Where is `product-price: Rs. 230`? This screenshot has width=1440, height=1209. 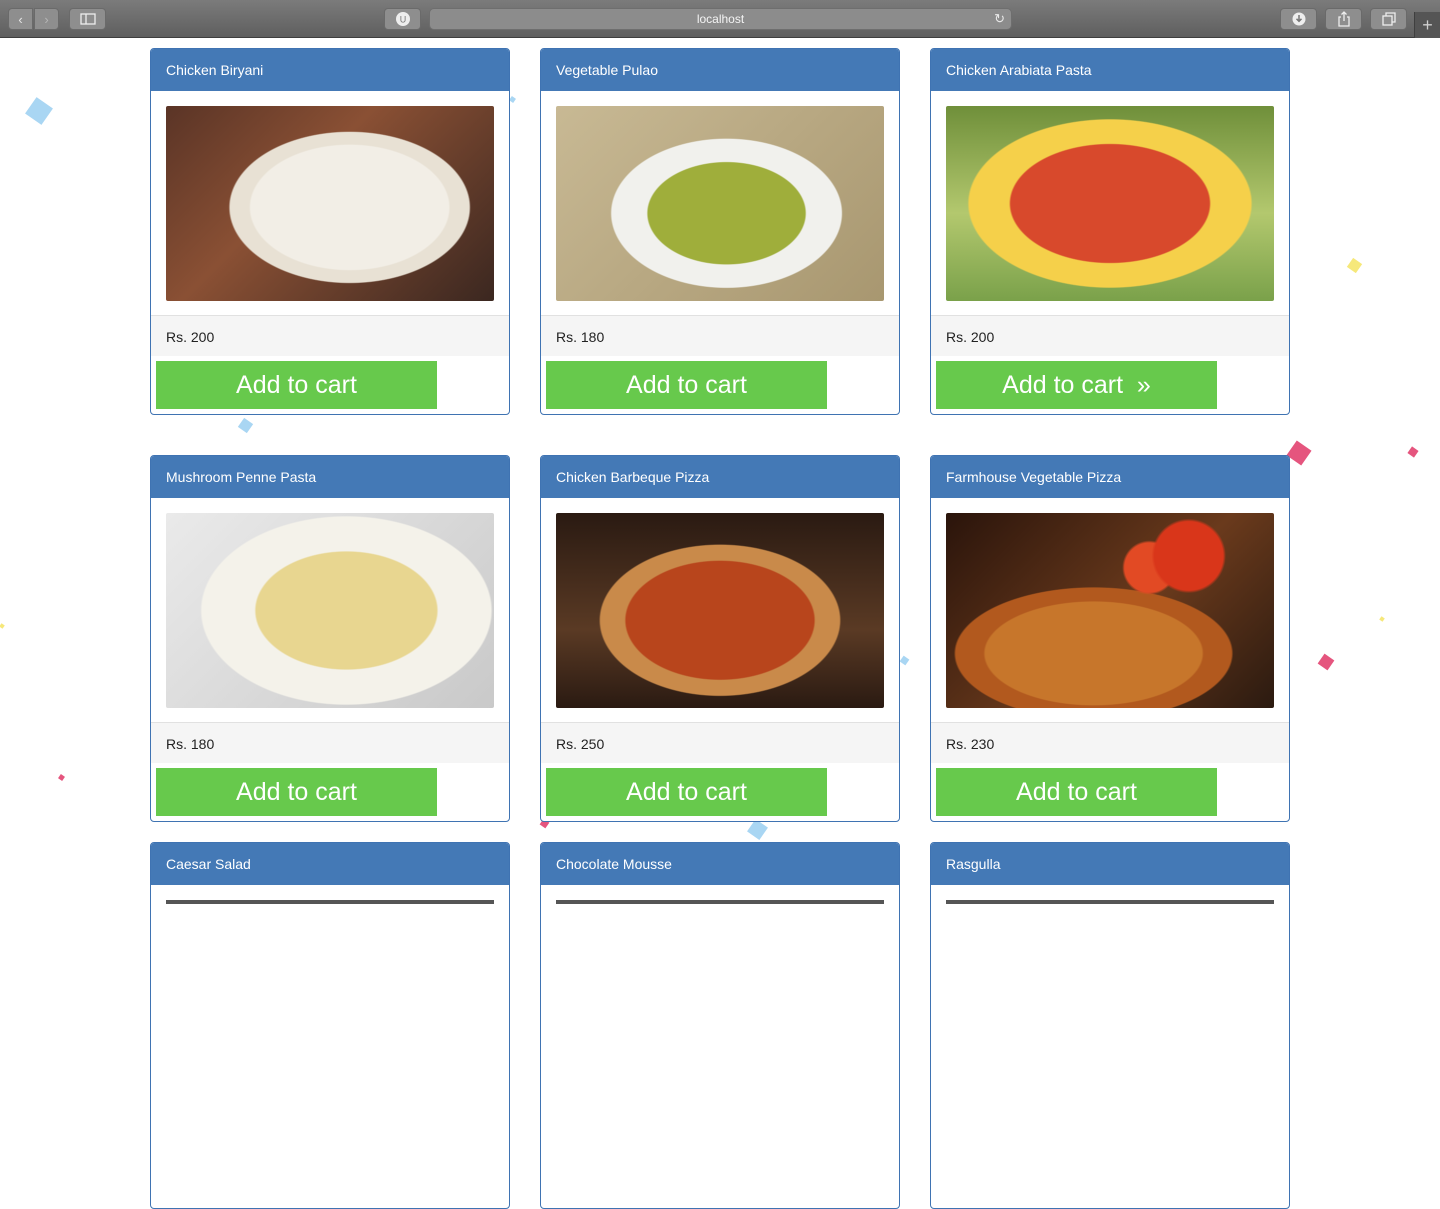
product-price: Rs. 230 is located at coordinates (1110, 742).